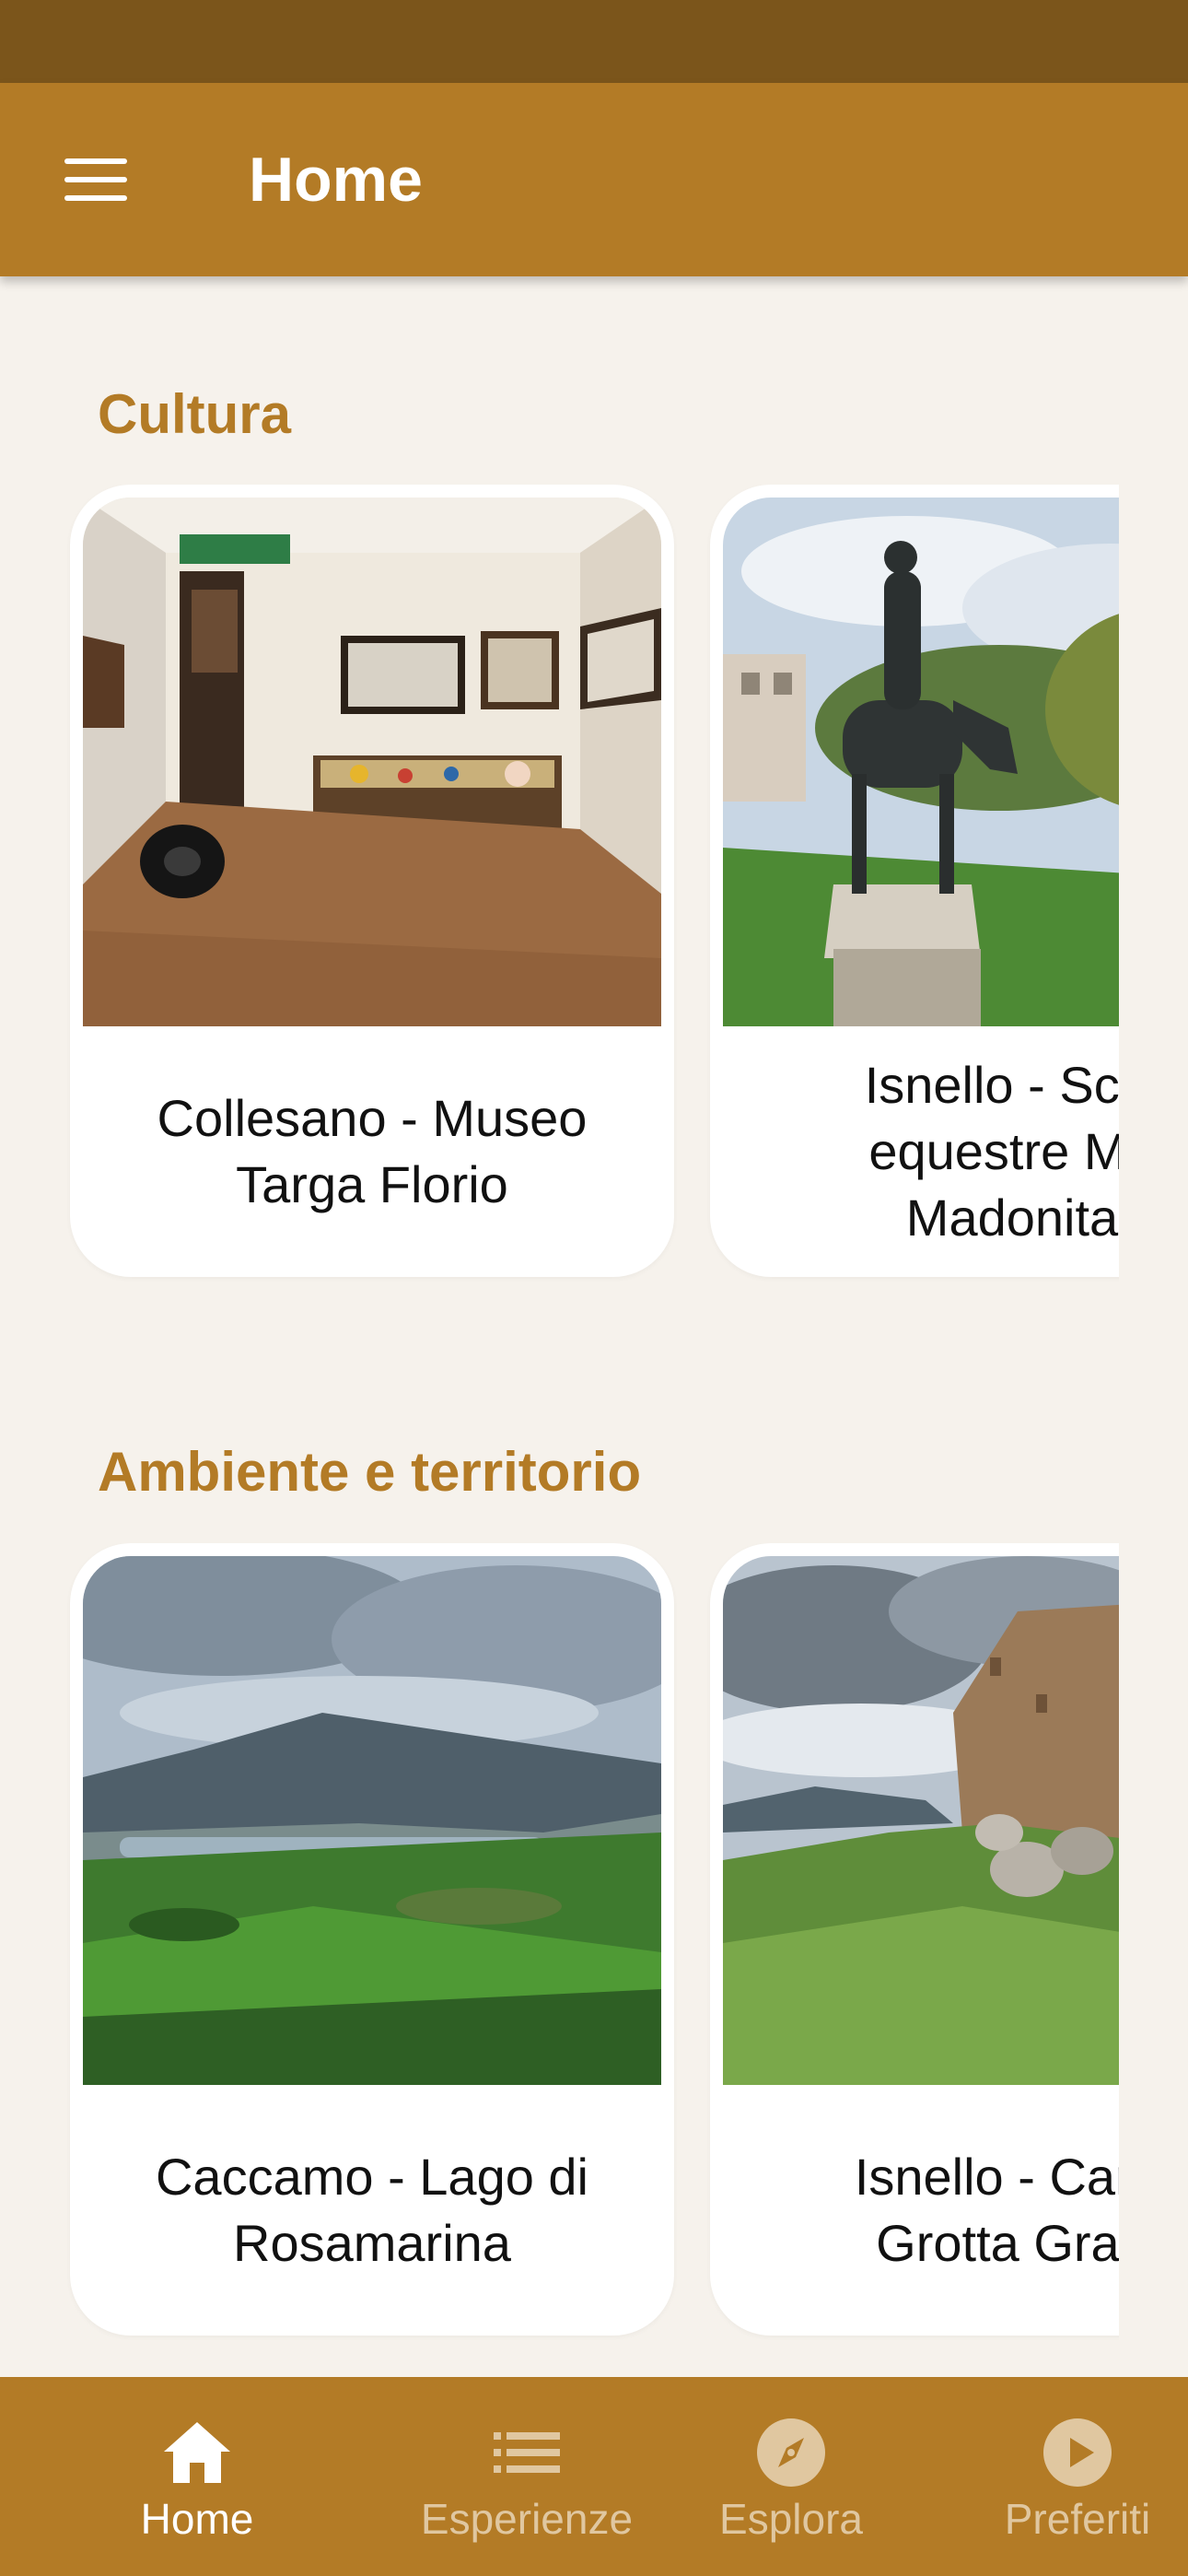  I want to click on nav-item-esplora: Esplora, so click(791, 2476).